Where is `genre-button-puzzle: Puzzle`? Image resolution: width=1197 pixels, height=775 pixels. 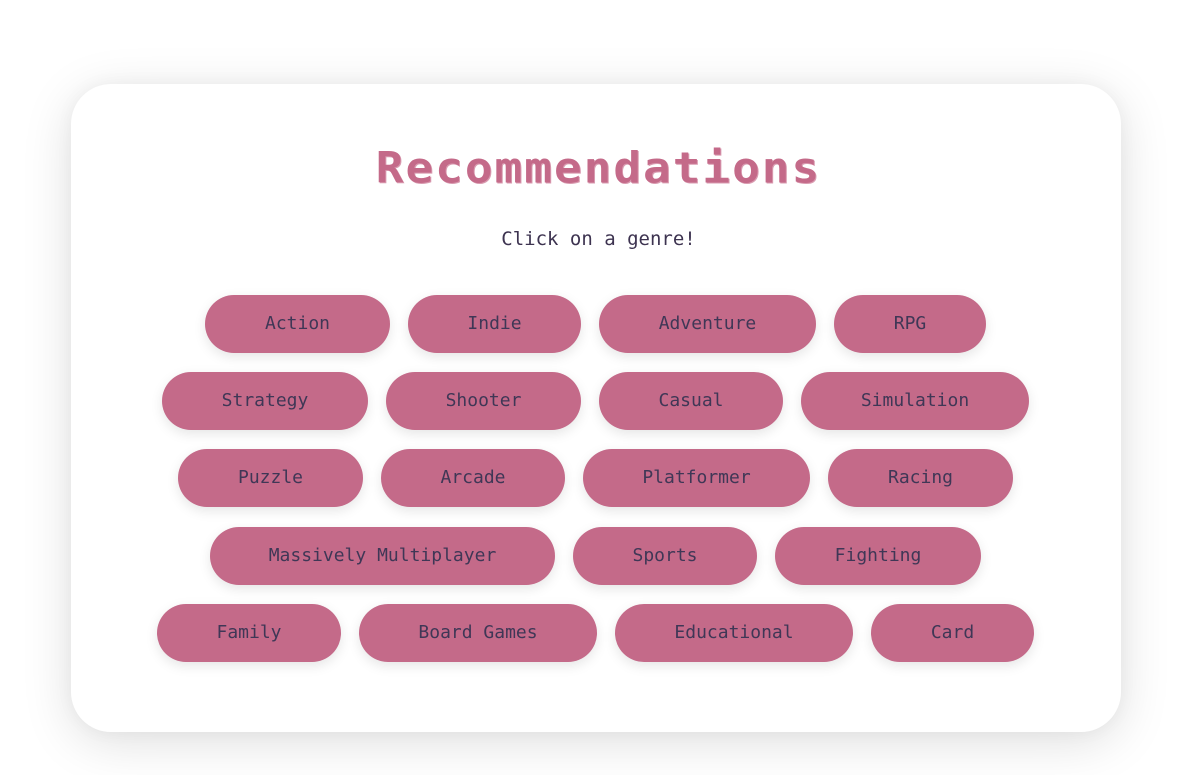
genre-button-puzzle: Puzzle is located at coordinates (270, 478).